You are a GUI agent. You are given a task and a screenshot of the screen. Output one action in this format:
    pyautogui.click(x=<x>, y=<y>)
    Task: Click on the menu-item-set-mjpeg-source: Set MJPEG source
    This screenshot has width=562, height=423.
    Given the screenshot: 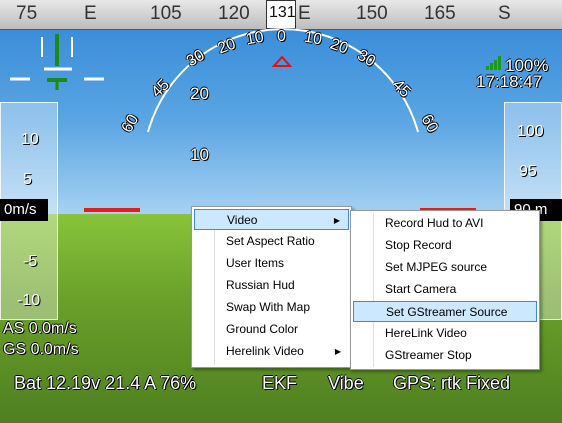 What is the action you would take?
    pyautogui.click(x=445, y=267)
    